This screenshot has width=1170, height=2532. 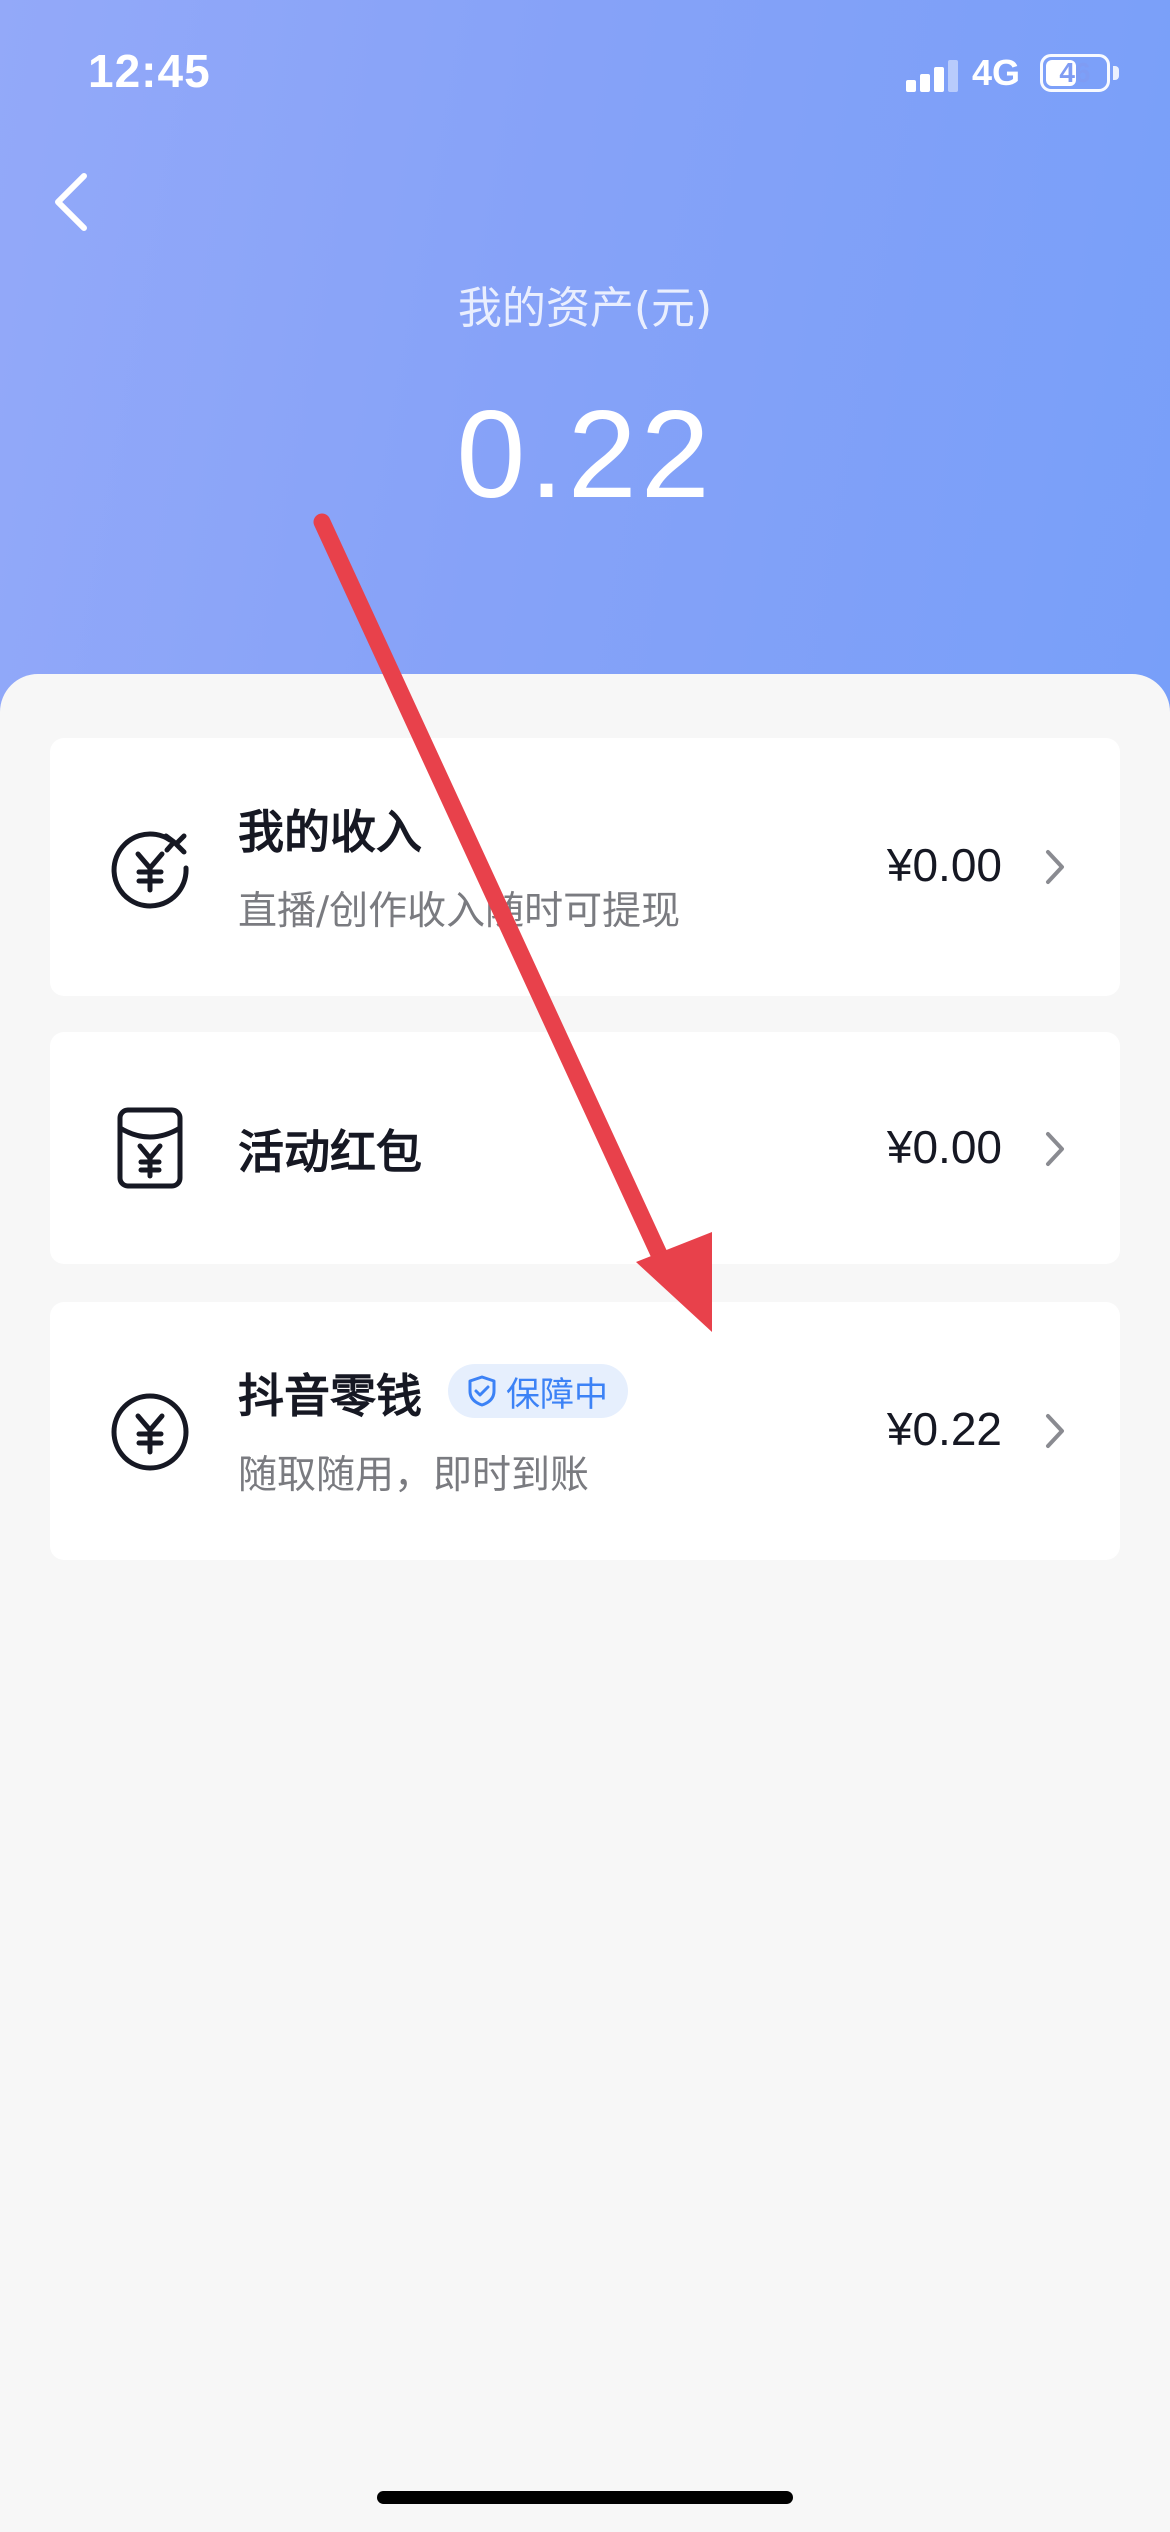 I want to click on income-title: 我的收入, so click(x=330, y=832).